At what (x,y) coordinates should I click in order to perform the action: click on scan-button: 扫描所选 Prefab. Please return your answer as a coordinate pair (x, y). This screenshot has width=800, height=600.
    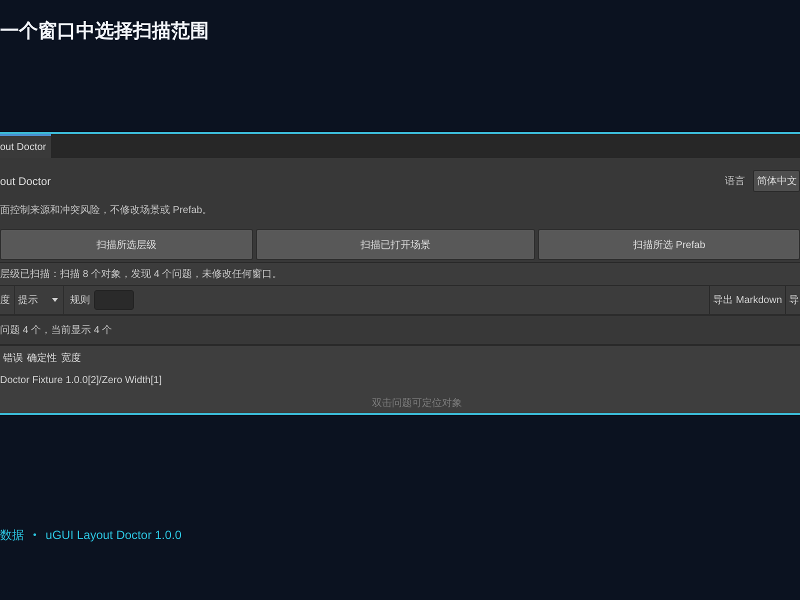
    Looking at the image, I should click on (669, 244).